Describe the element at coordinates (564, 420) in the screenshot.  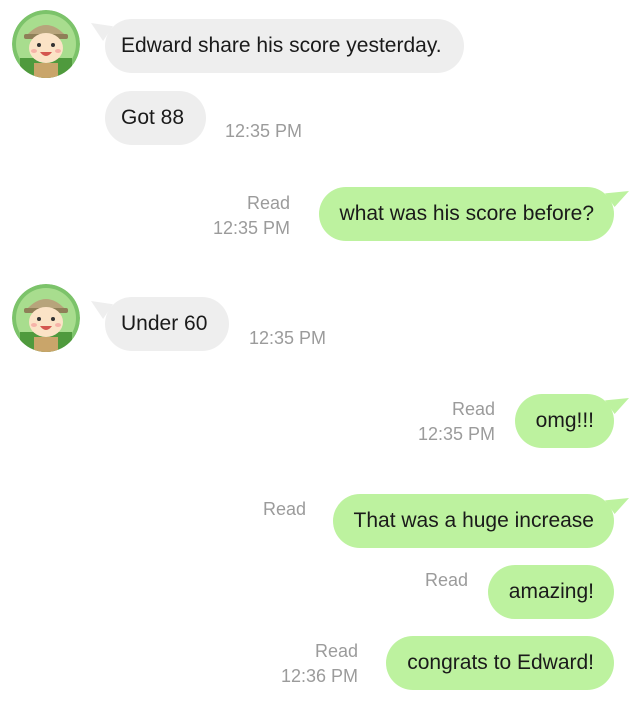
I see `message-text: omg!!!` at that location.